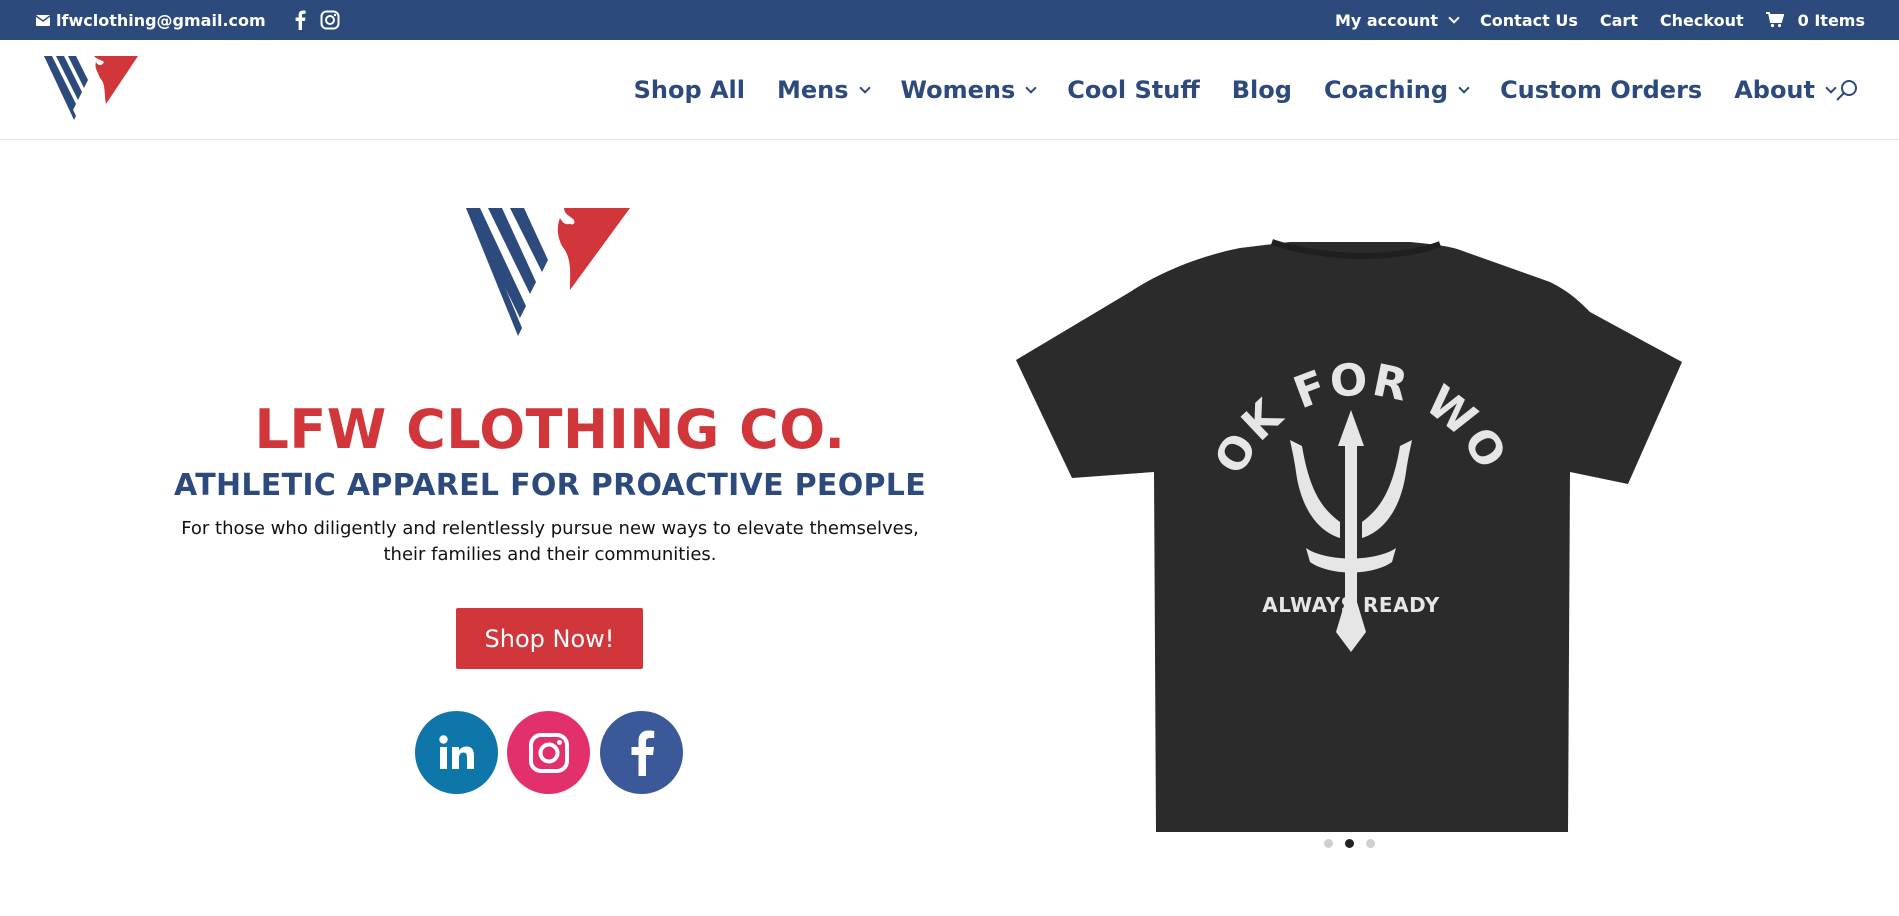 This screenshot has height=916, width=1899. Describe the element at coordinates (91, 90) in the screenshot. I see `site-logo` at that location.